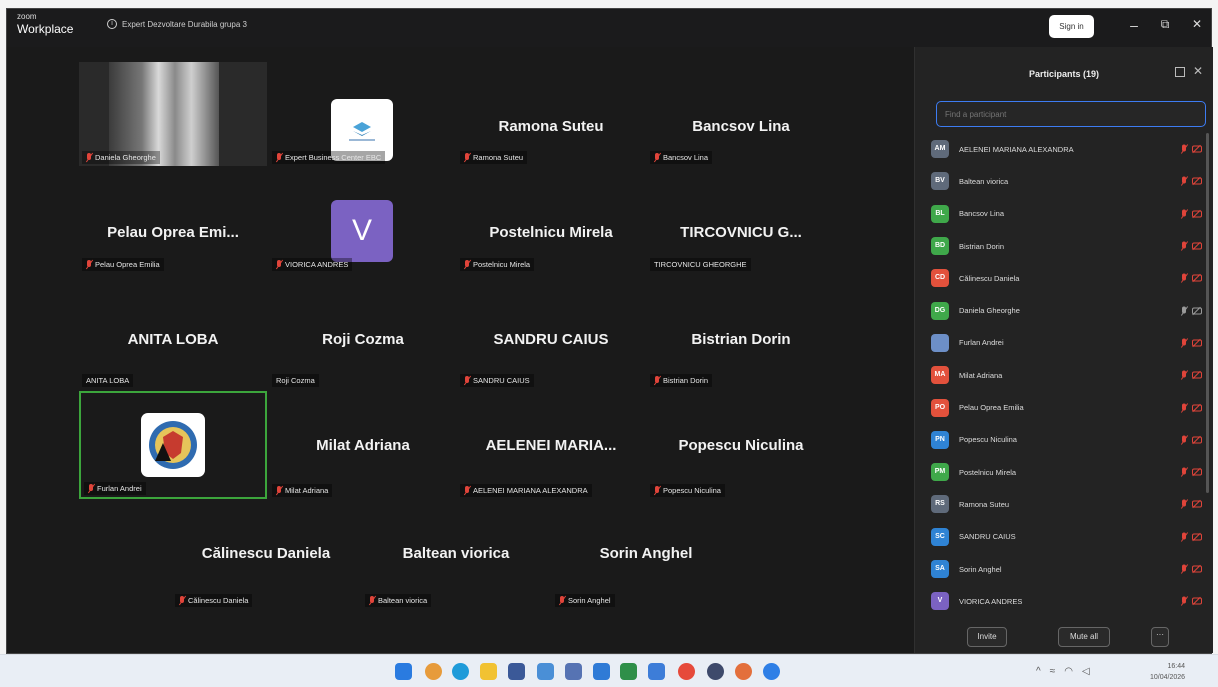 The width and height of the screenshot is (1218, 687). I want to click on participant-label: Bancsov Lina, so click(681, 157).